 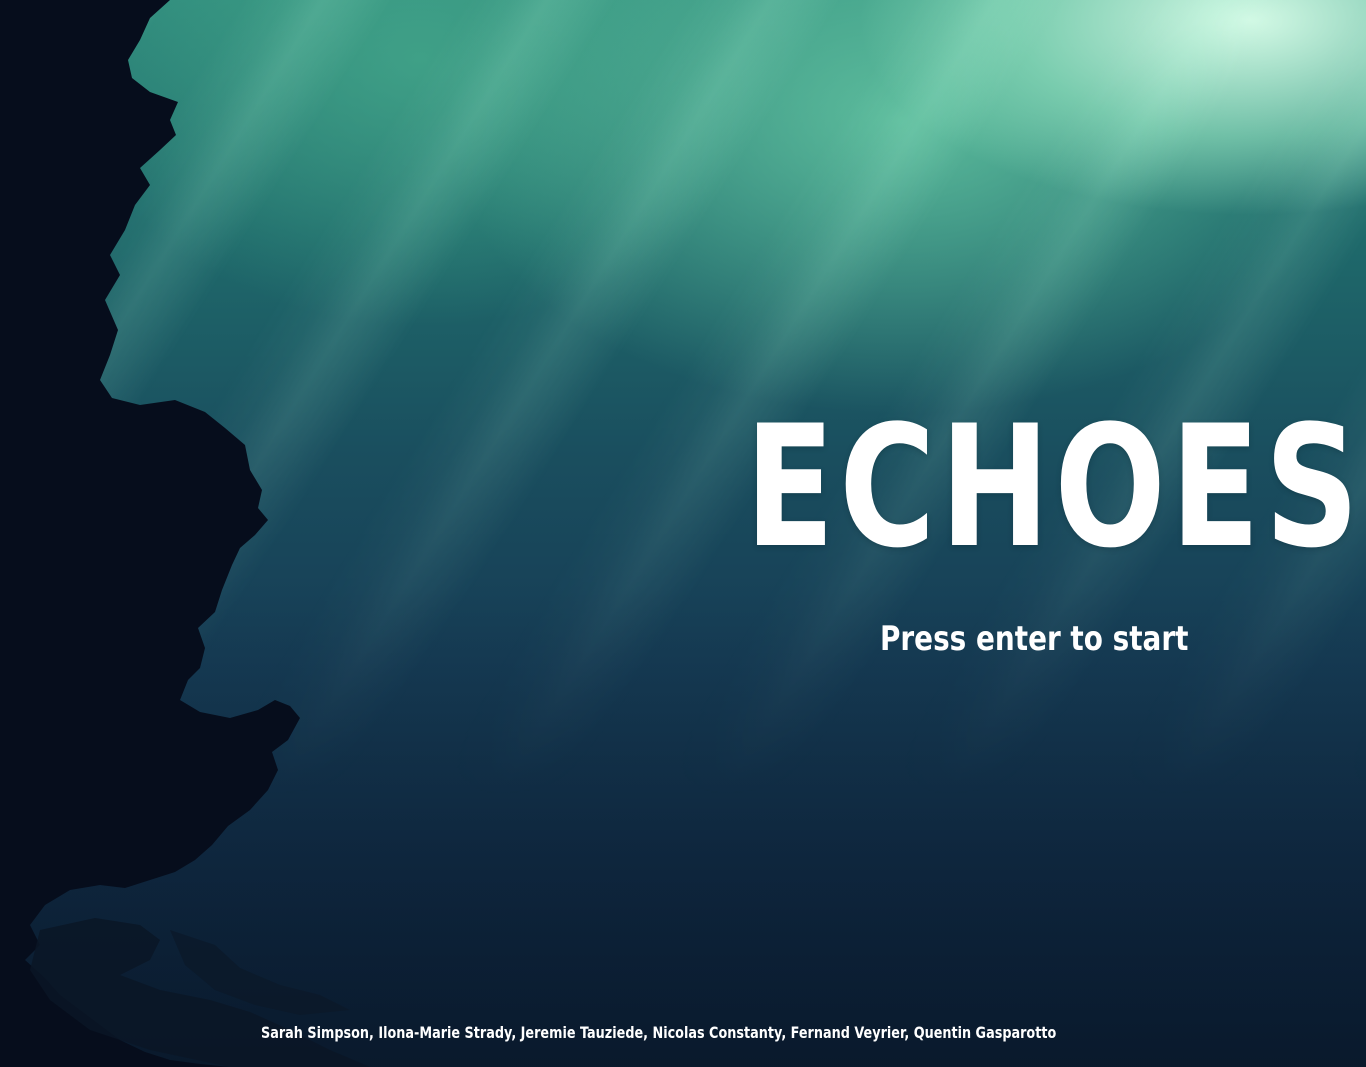 What do you see at coordinates (1054, 487) in the screenshot?
I see `game-title: ECHOES` at bounding box center [1054, 487].